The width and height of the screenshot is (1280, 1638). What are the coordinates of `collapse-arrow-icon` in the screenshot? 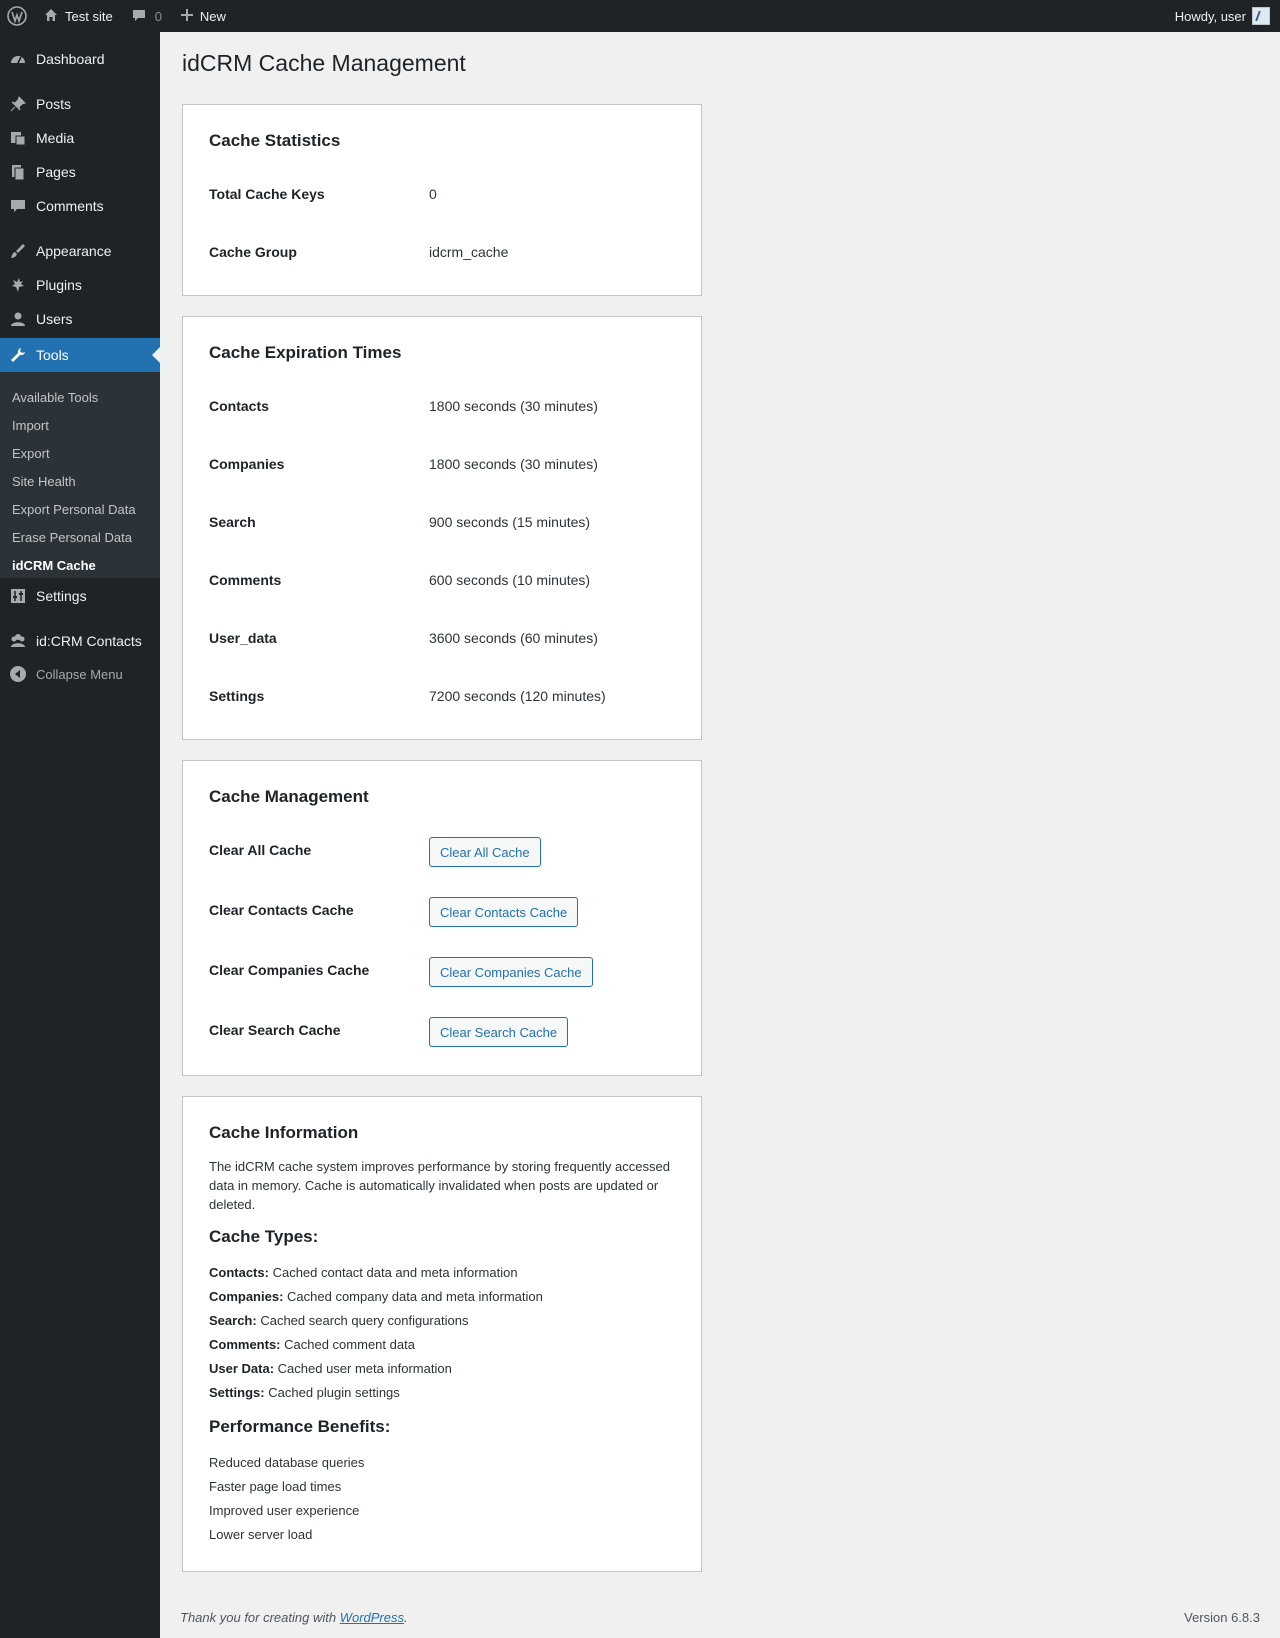 It's located at (18, 674).